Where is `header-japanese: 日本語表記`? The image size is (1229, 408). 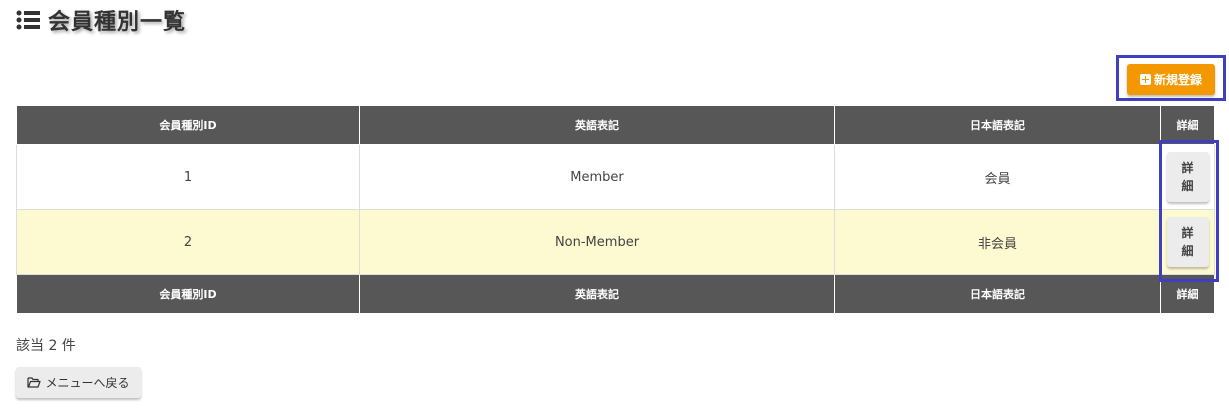
header-japanese: 日本語表記 is located at coordinates (997, 125).